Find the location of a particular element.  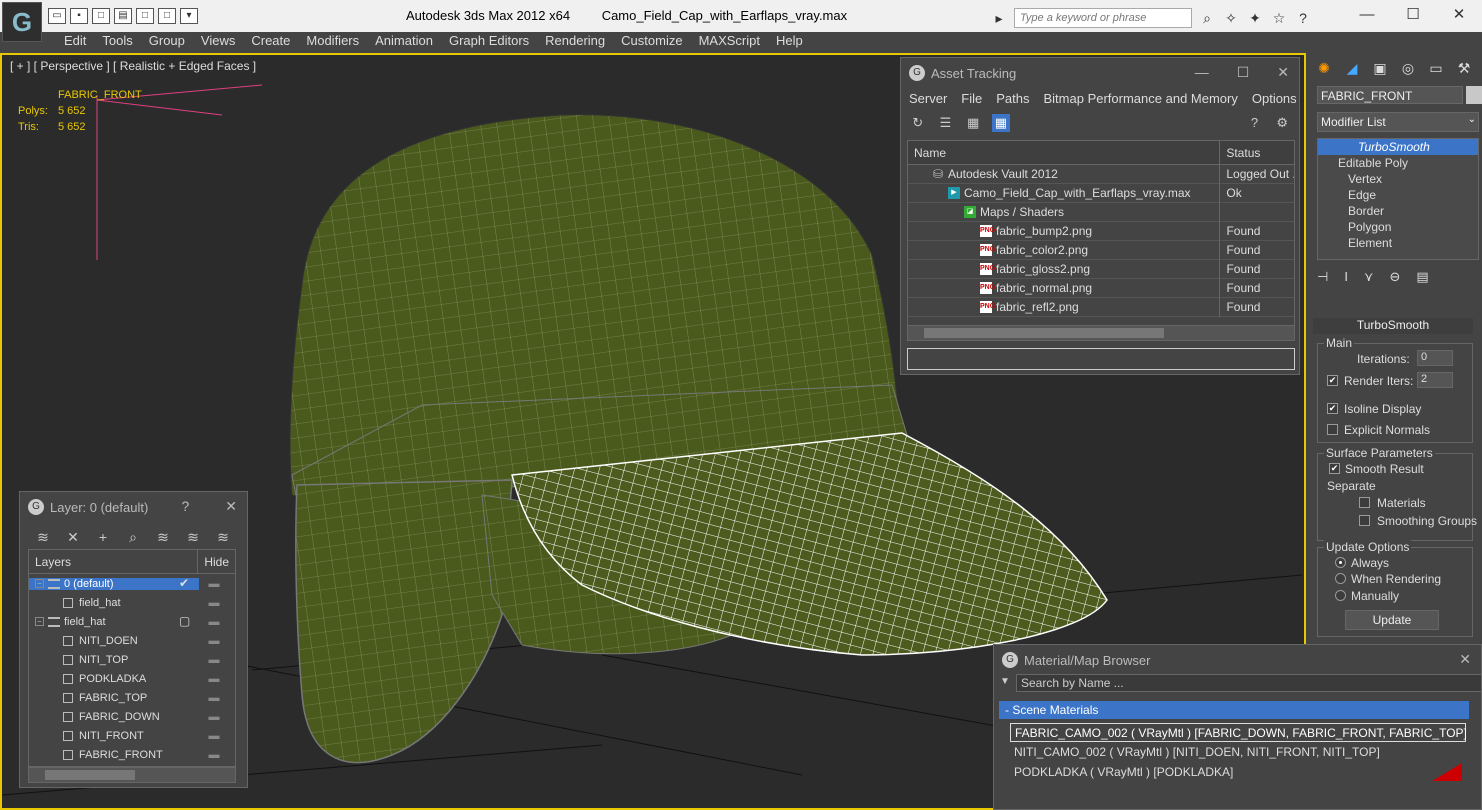

table-view-icon: ▦ is located at coordinates (1001, 123).